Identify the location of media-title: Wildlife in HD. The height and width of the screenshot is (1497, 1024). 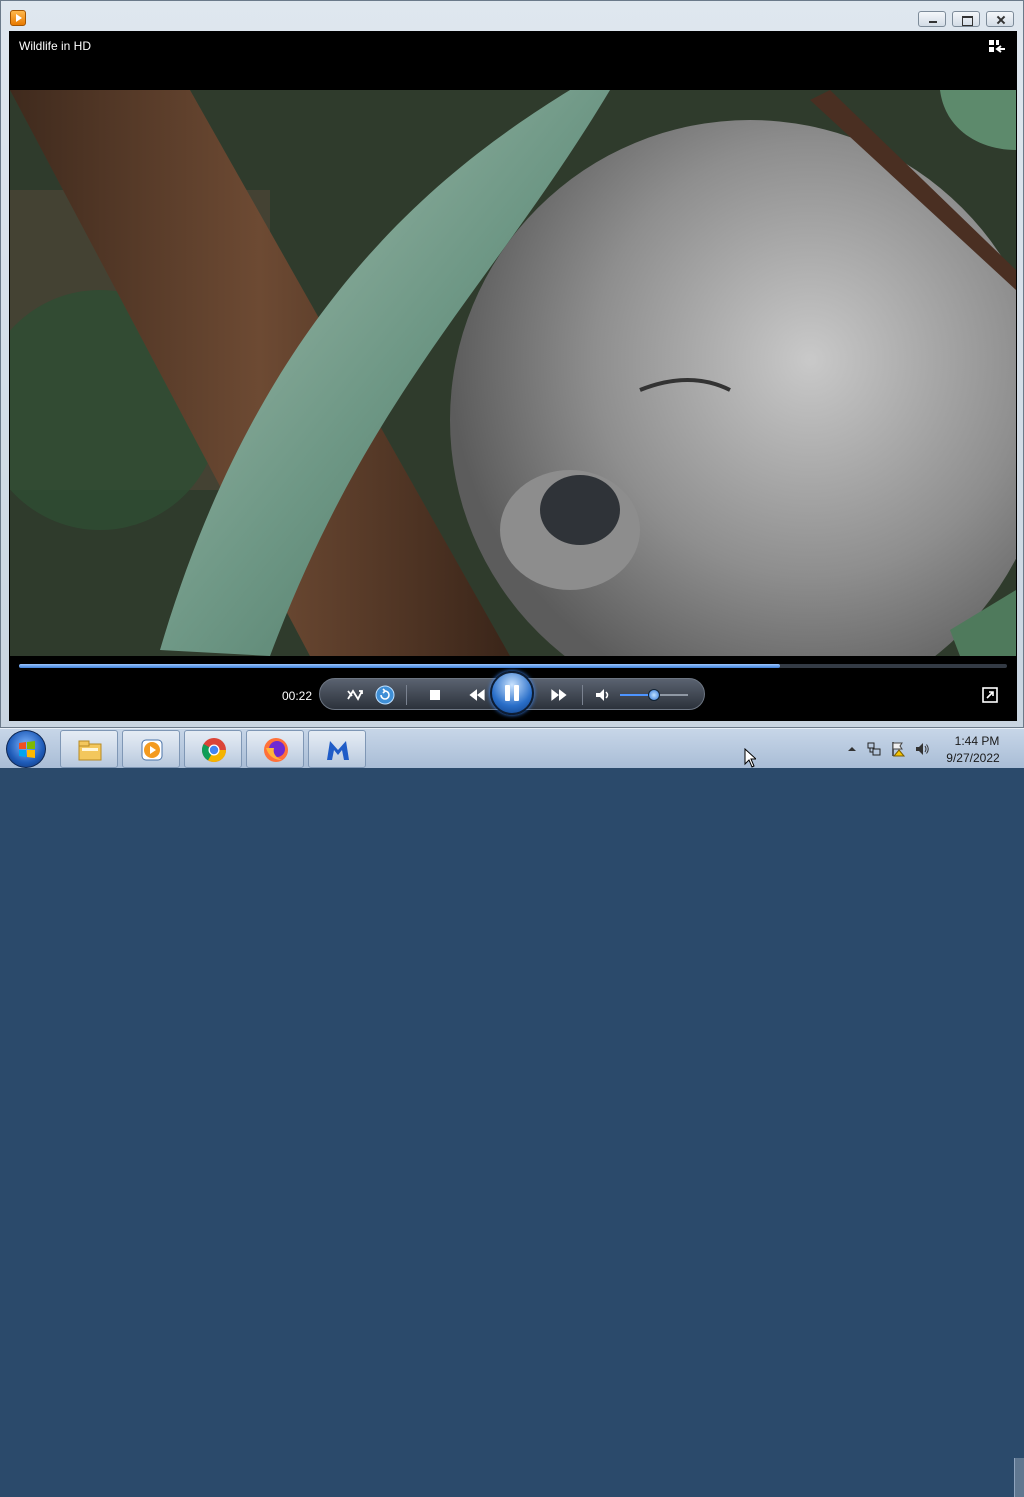
(55, 46).